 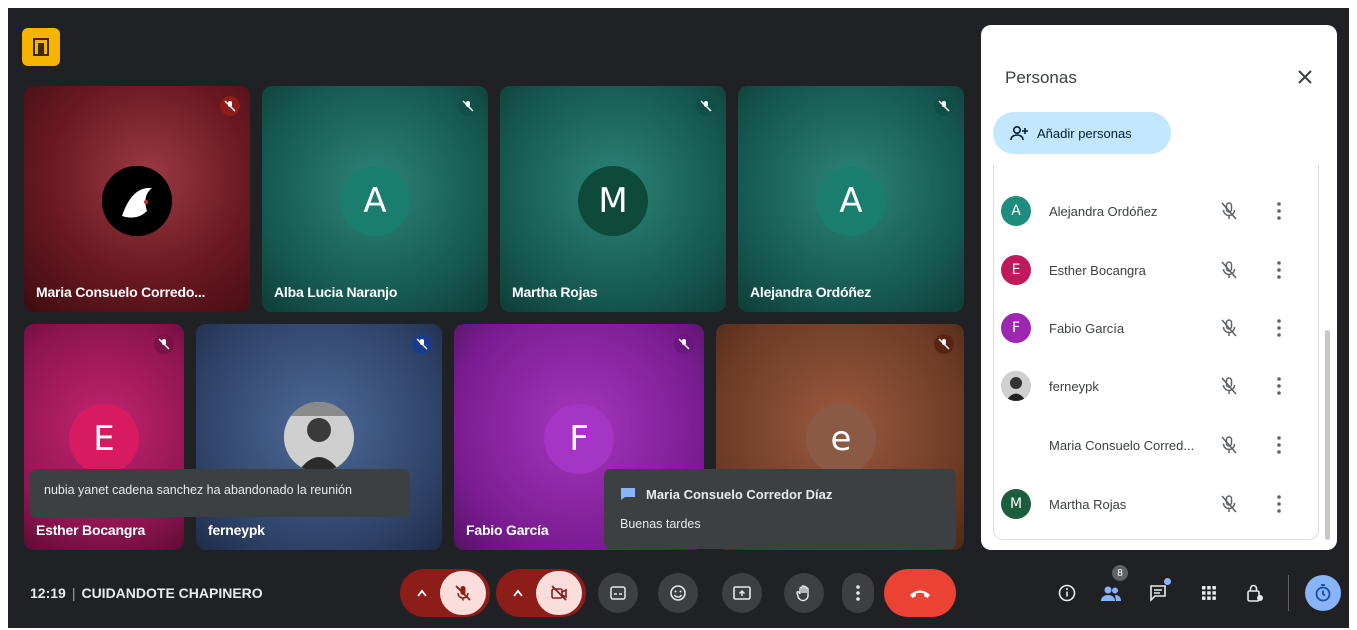 I want to click on add-people-label: Añadir personas, so click(x=1084, y=133).